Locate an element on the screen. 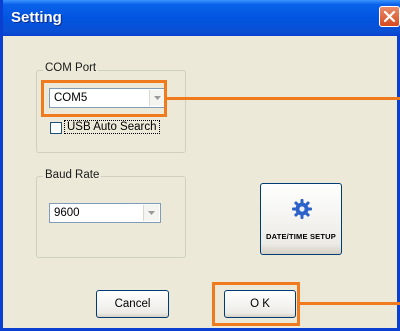 The height and width of the screenshot is (331, 400). cancel-button-label: Cancel is located at coordinates (132, 304).